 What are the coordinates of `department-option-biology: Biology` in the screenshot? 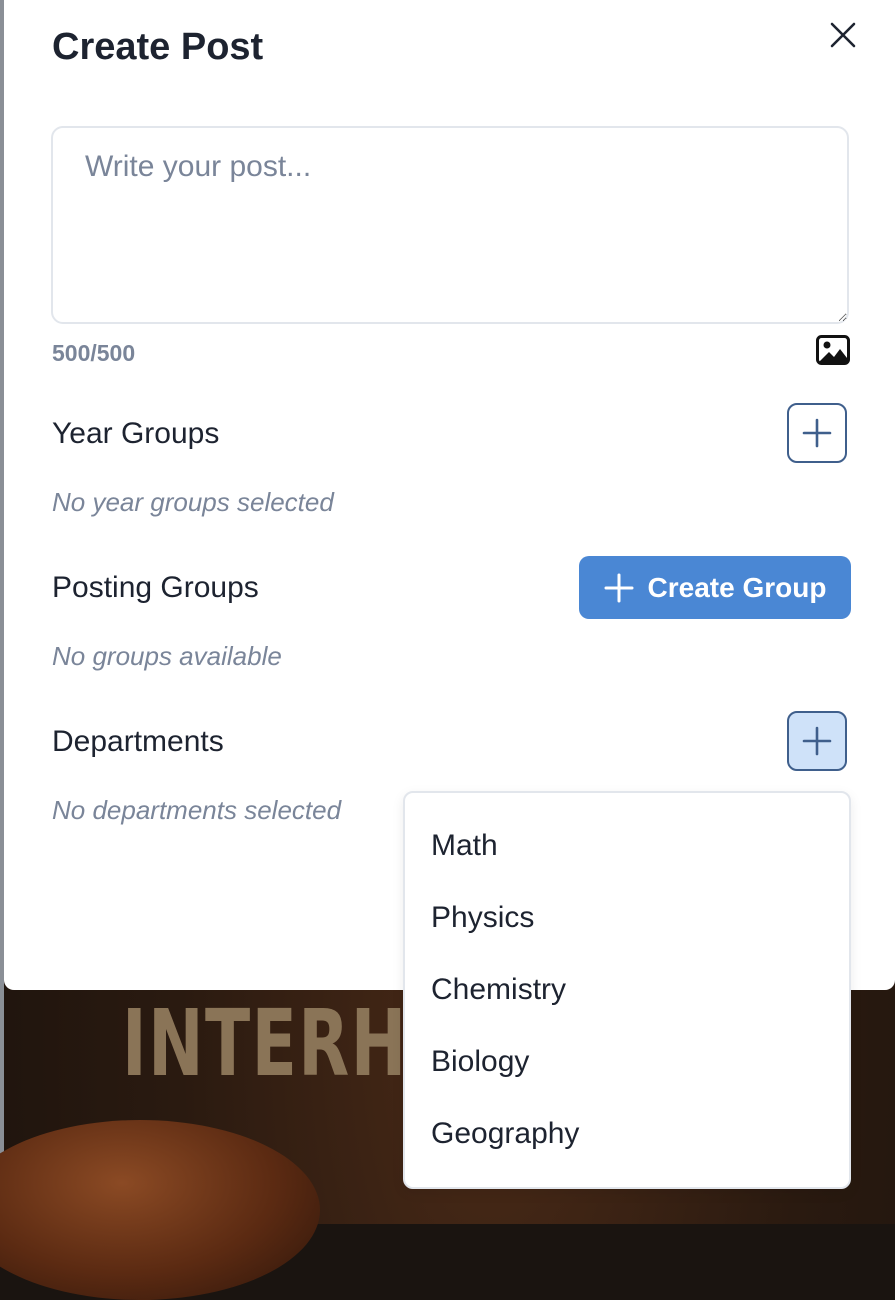 It's located at (480, 1062).